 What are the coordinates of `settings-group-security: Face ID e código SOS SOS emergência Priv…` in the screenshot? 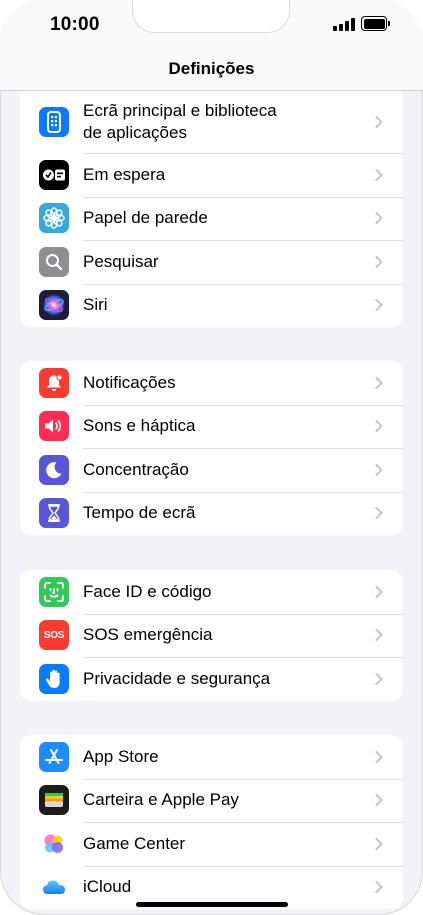 It's located at (211, 635).